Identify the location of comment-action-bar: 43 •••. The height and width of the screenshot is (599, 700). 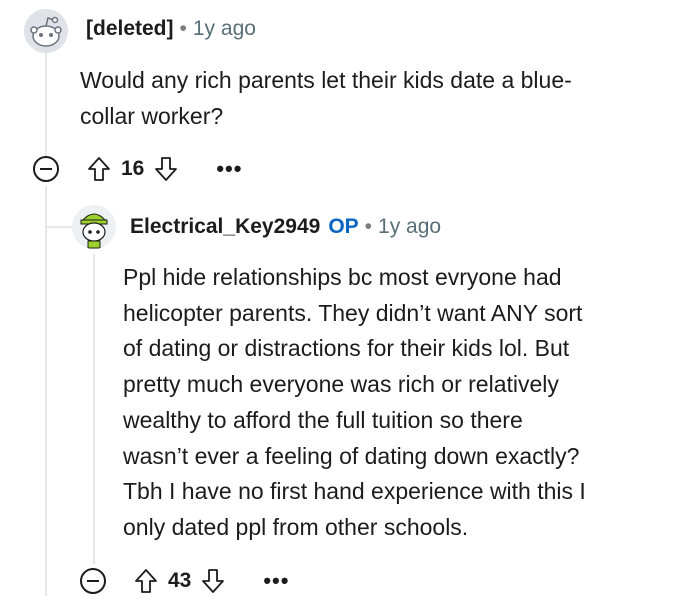
(184, 581).